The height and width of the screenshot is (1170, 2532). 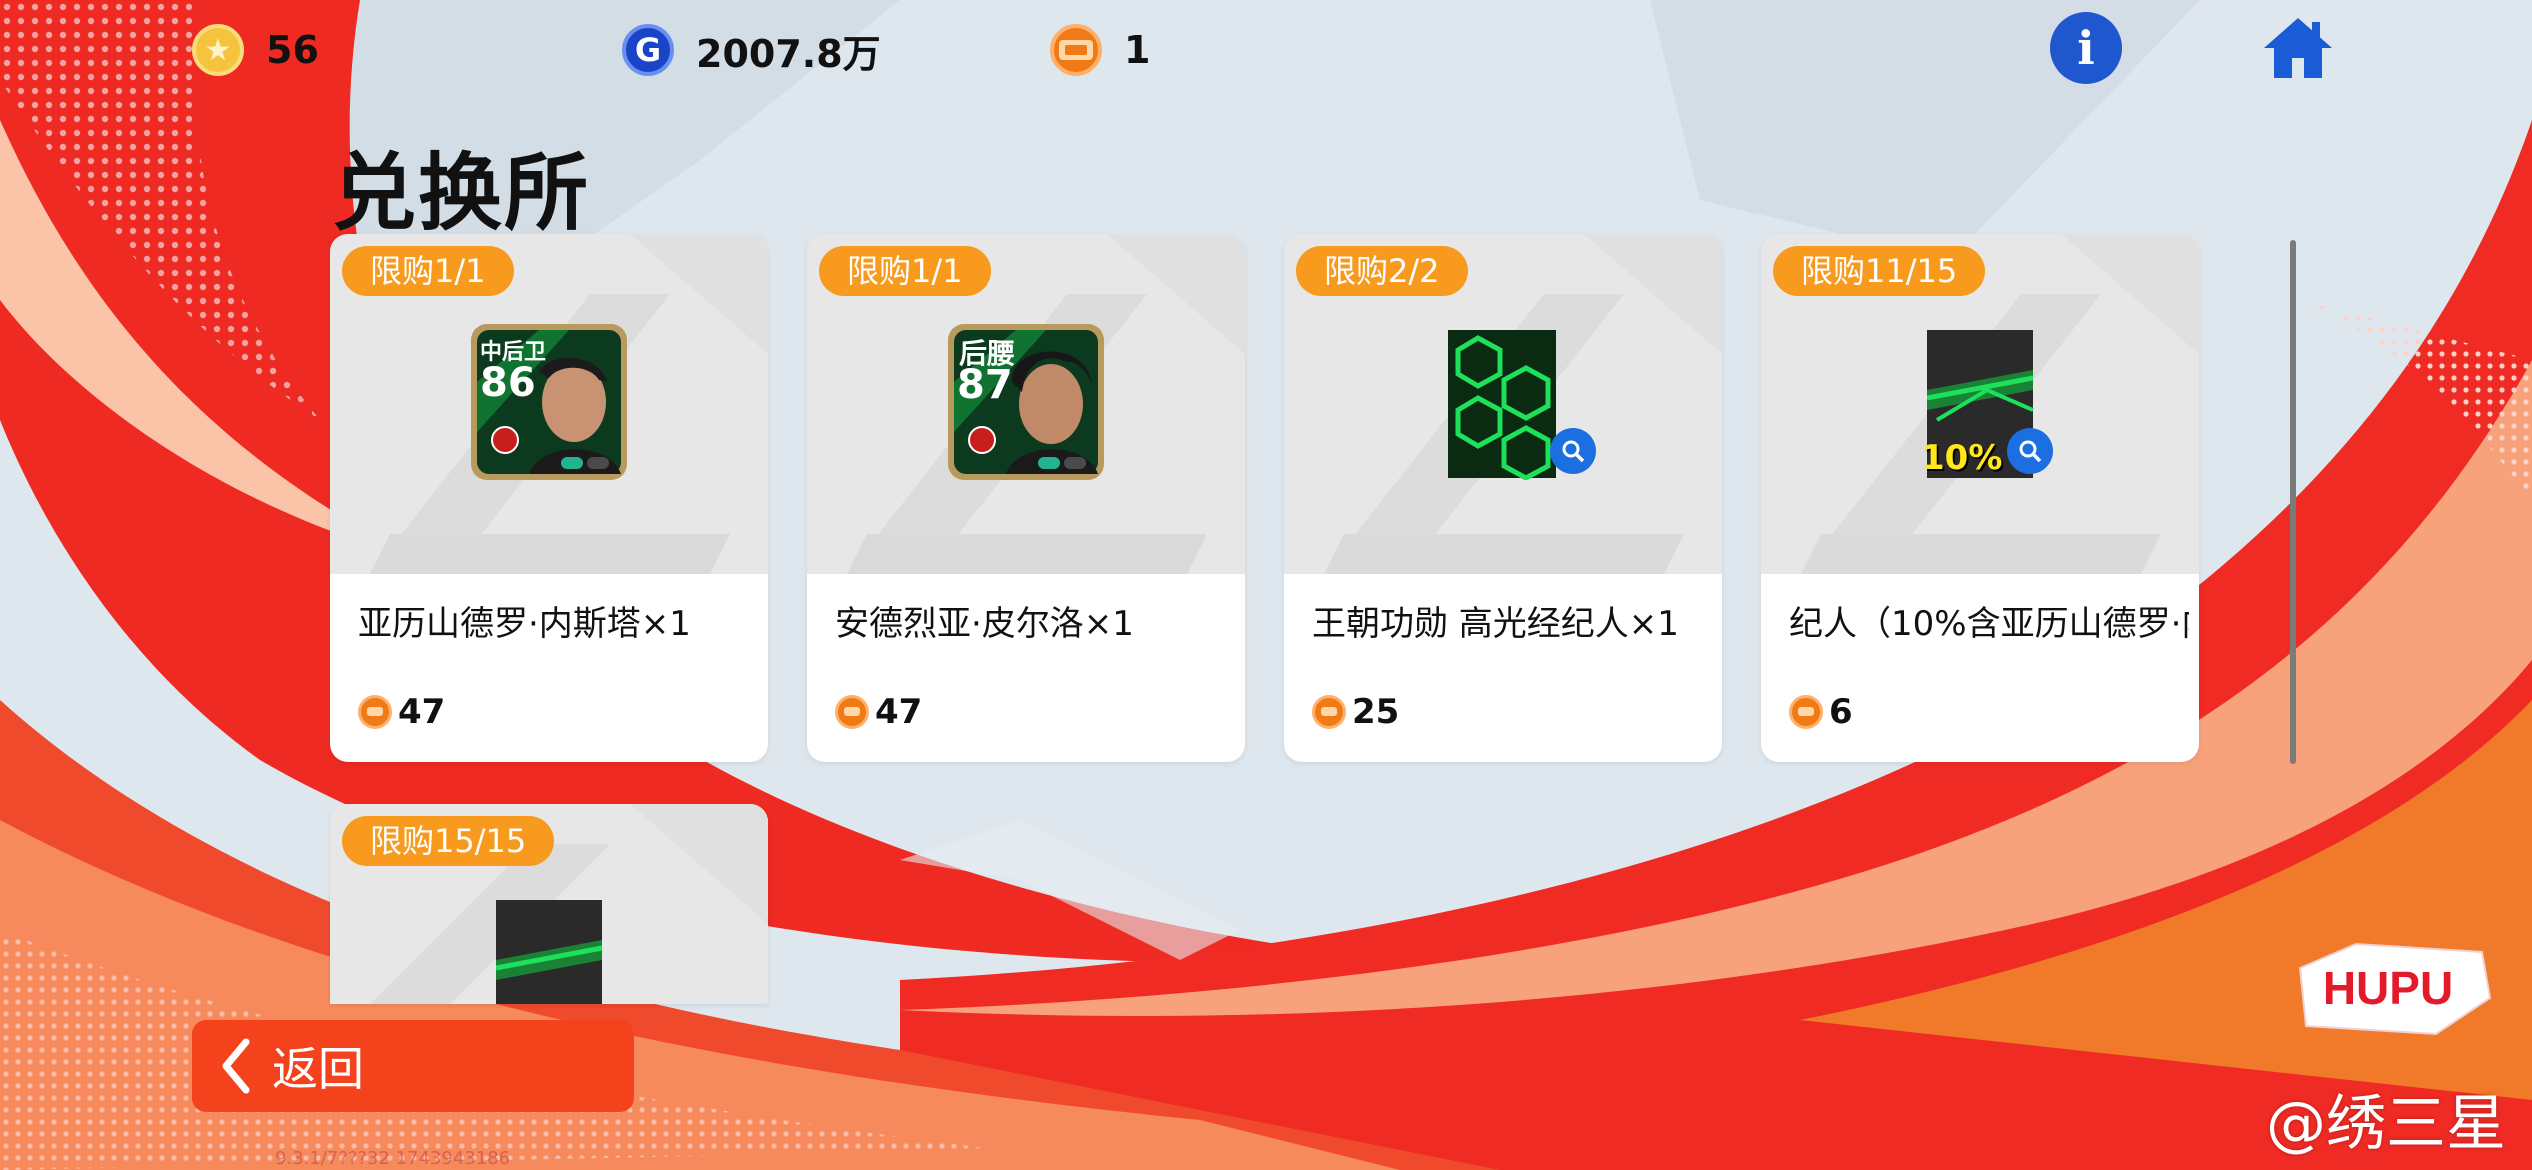 What do you see at coordinates (1376, 712) in the screenshot?
I see `price-value: 25` at bounding box center [1376, 712].